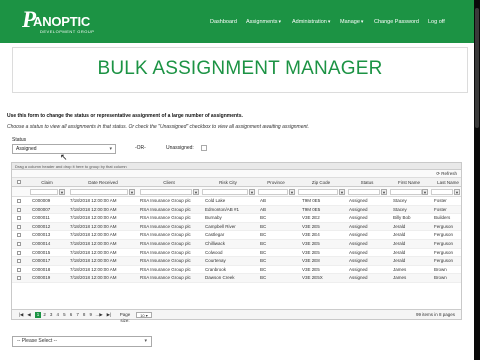 The image size is (480, 360). What do you see at coordinates (45, 315) in the screenshot?
I see `page-number-button: 2` at bounding box center [45, 315].